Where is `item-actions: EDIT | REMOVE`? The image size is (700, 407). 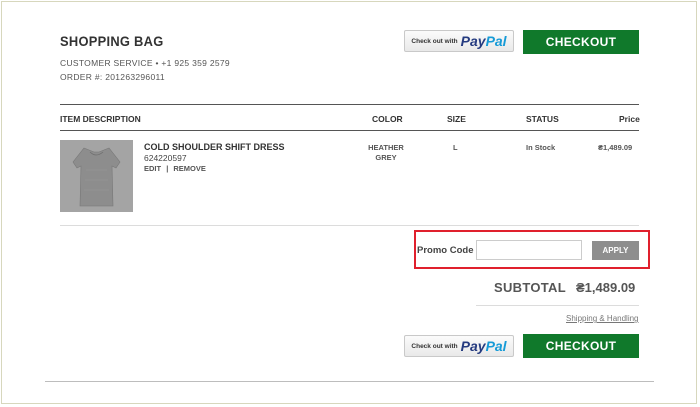
item-actions: EDIT | REMOVE is located at coordinates (175, 168).